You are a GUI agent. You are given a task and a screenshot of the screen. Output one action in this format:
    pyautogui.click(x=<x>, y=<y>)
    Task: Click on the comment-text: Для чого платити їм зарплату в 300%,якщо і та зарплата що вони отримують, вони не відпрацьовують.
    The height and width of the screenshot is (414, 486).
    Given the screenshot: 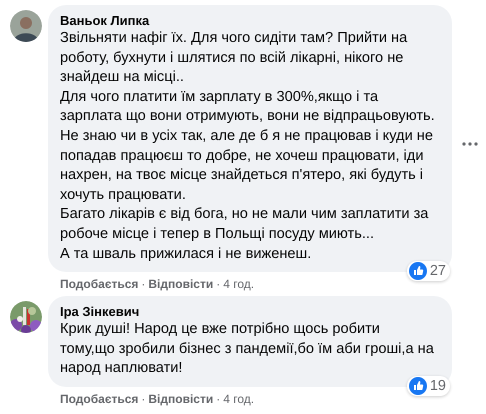 What is the action you would take?
    pyautogui.click(x=248, y=107)
    